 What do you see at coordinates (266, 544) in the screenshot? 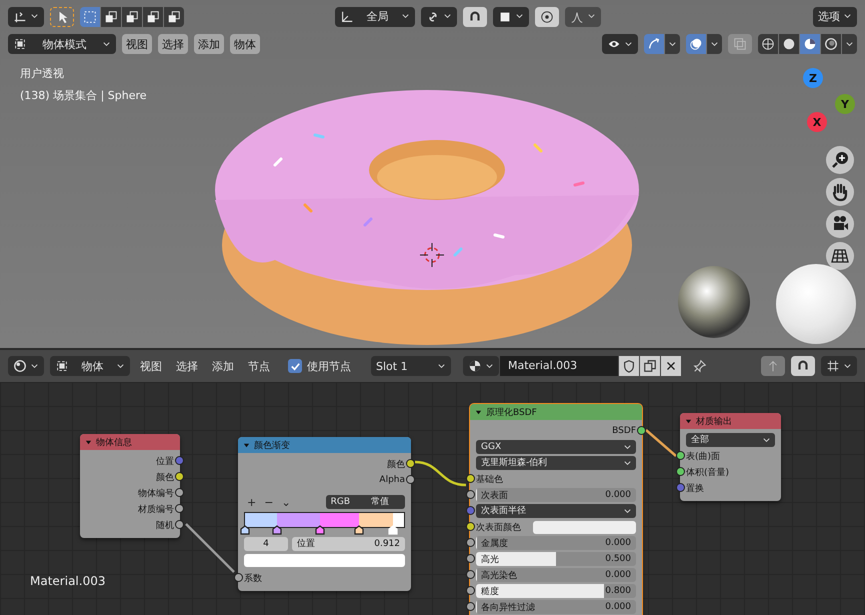
I see `stop-index-field: 4` at bounding box center [266, 544].